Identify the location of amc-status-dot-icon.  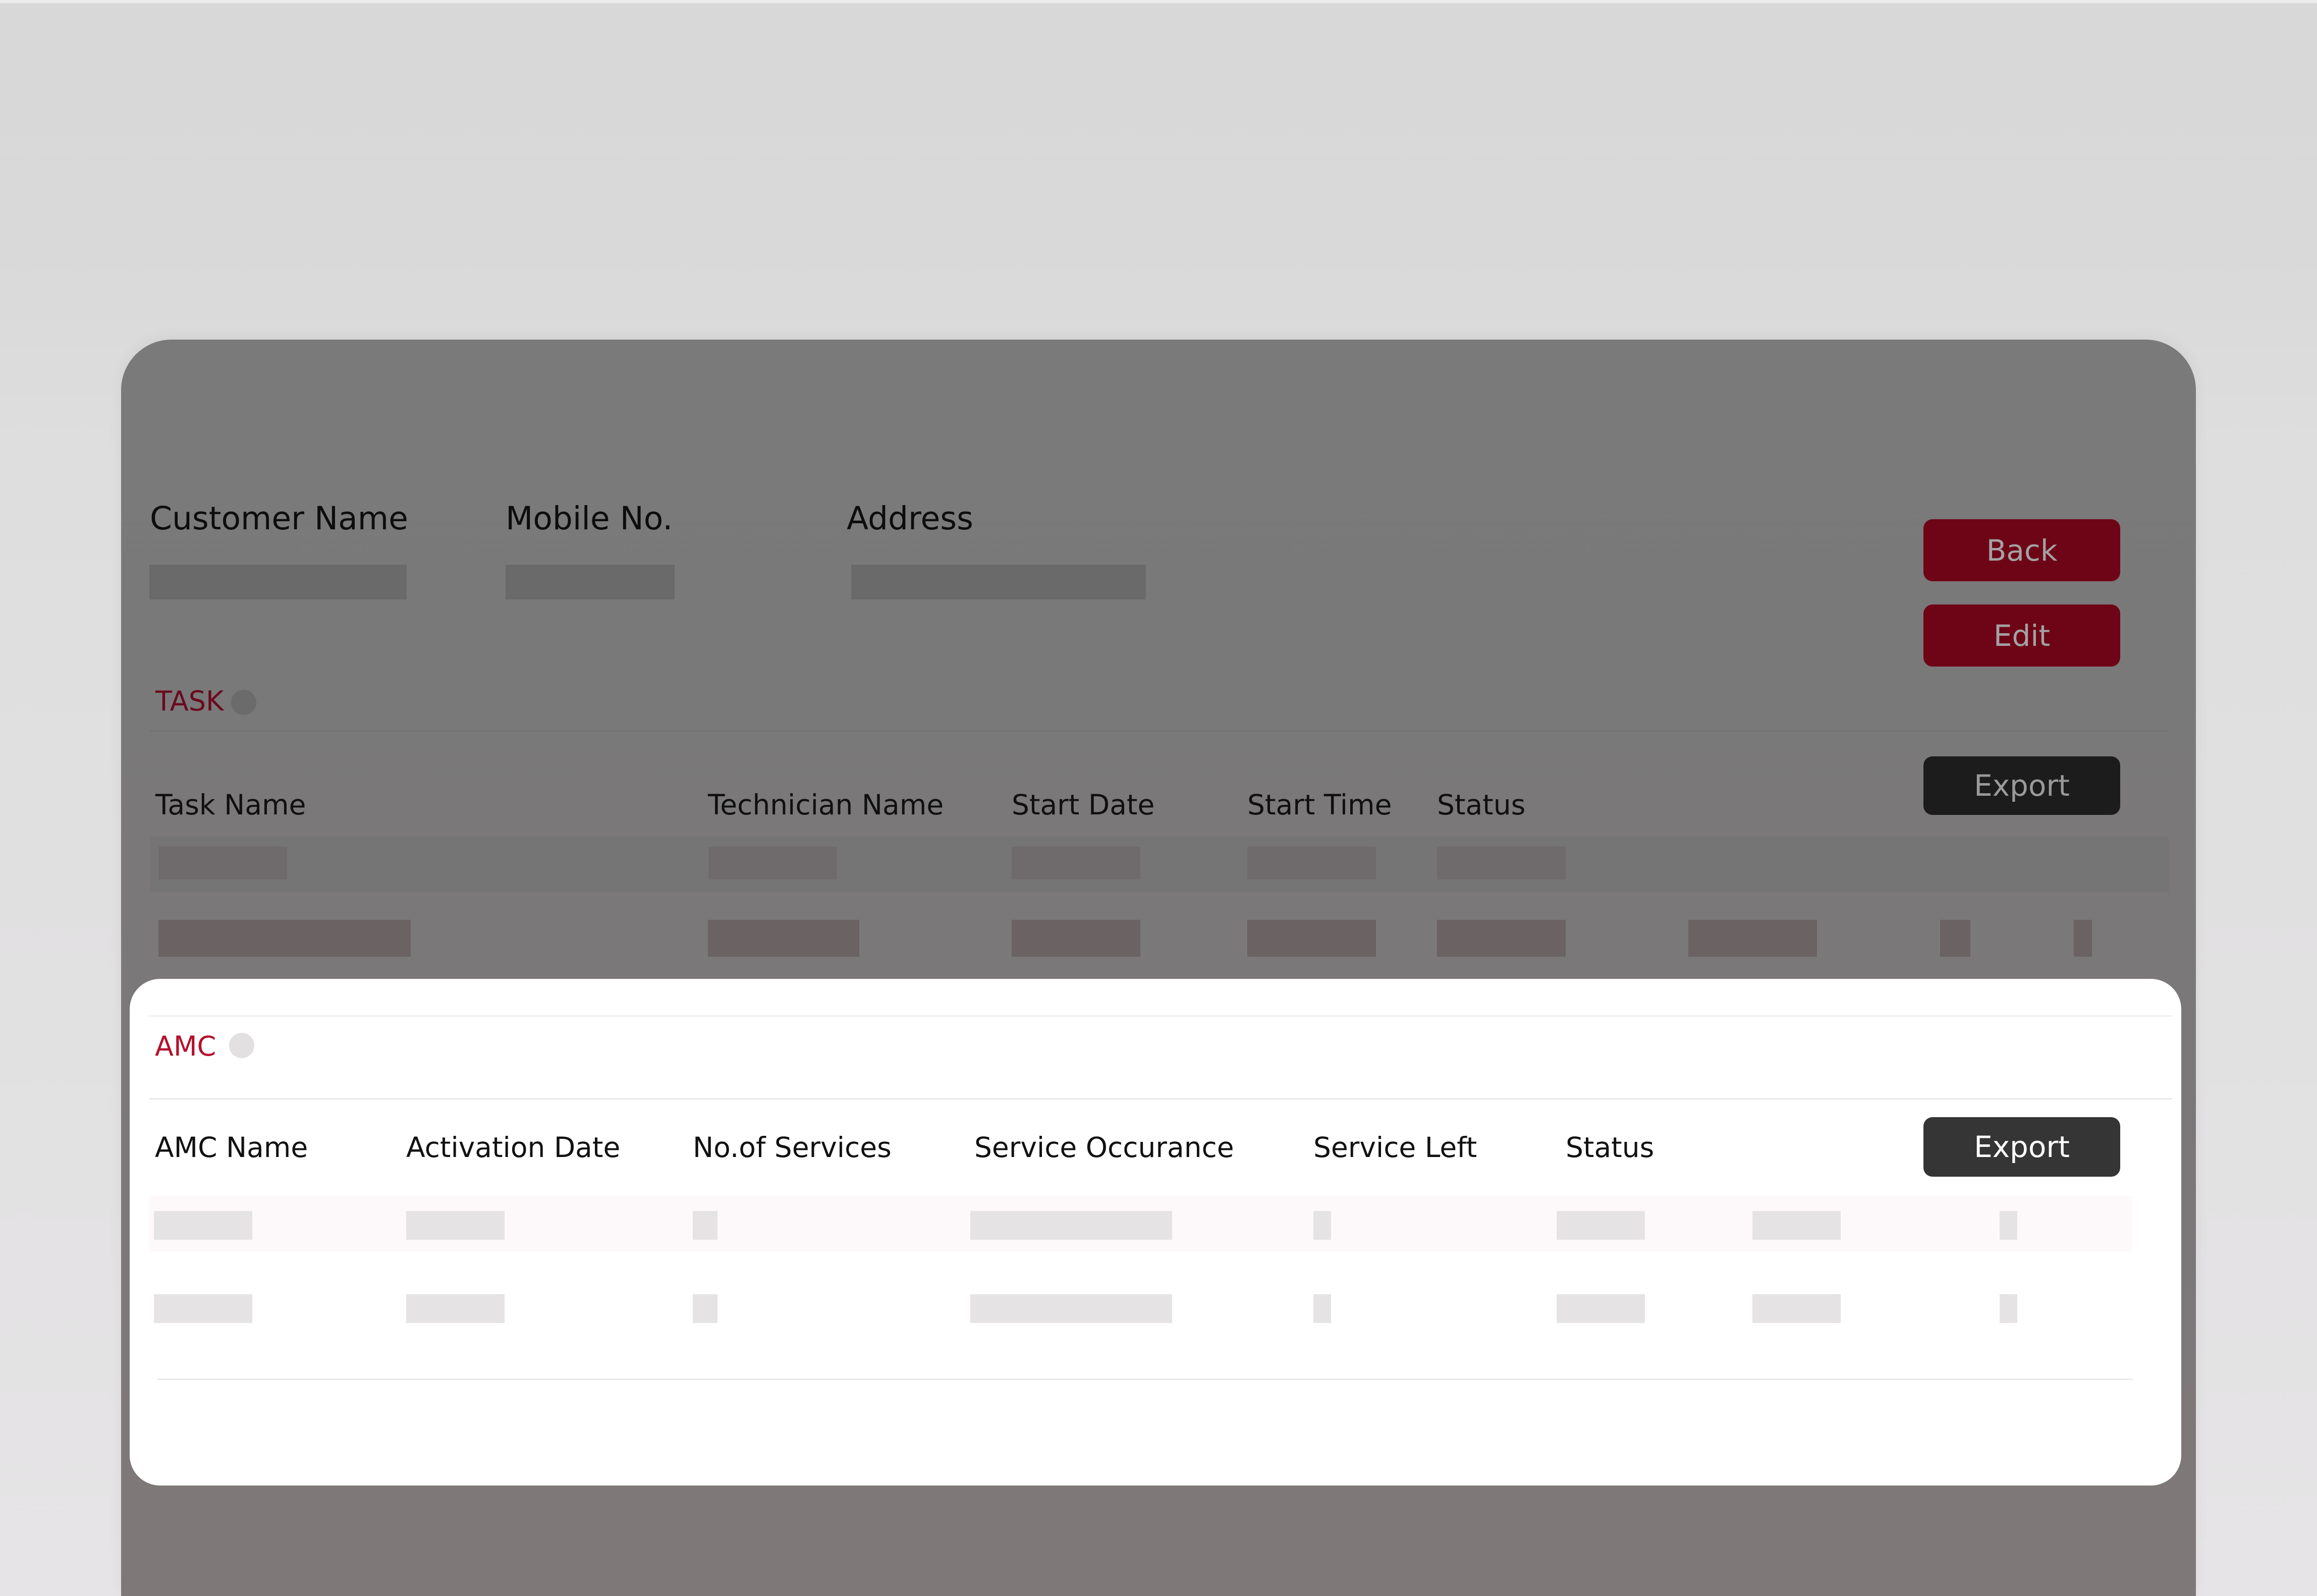
(241, 1045).